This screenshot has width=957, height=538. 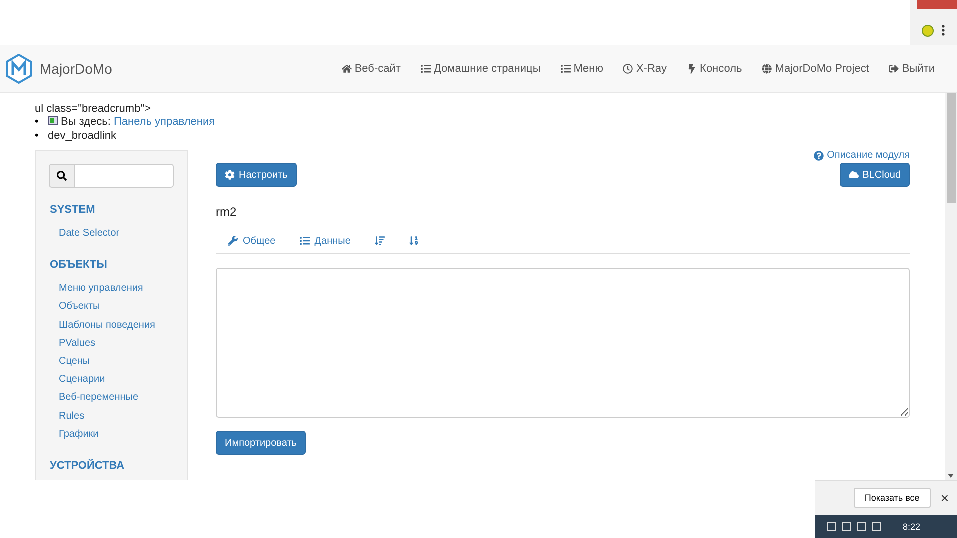 I want to click on scrollbar, so click(x=951, y=286).